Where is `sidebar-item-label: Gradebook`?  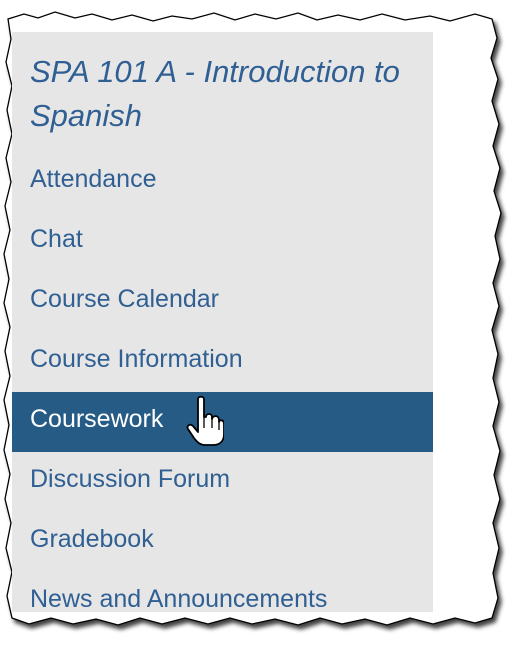
sidebar-item-label: Gradebook is located at coordinates (92, 539).